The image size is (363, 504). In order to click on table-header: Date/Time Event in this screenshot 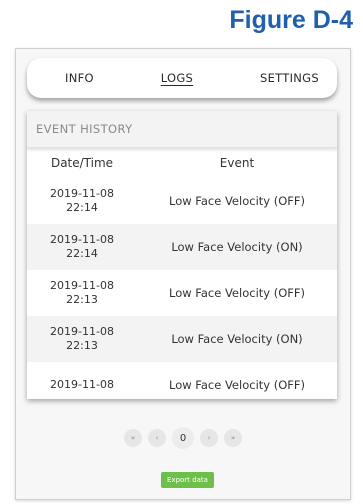, I will do `click(182, 163)`.